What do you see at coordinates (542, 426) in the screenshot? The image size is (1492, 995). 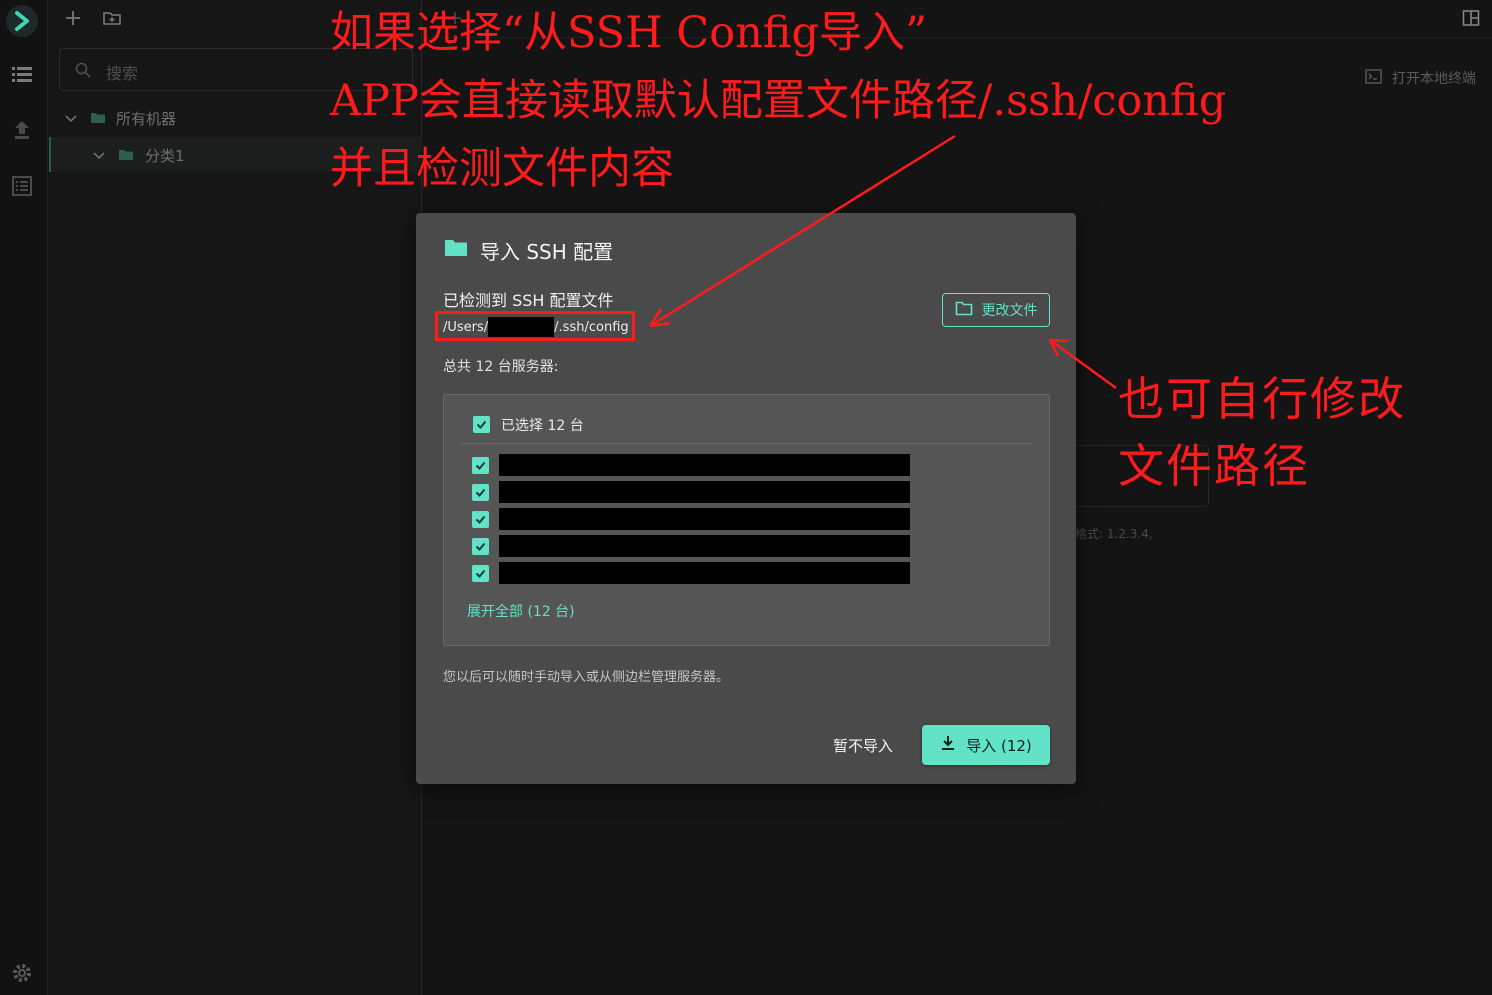 I see `selected-count-label: 已选择 12 台` at bounding box center [542, 426].